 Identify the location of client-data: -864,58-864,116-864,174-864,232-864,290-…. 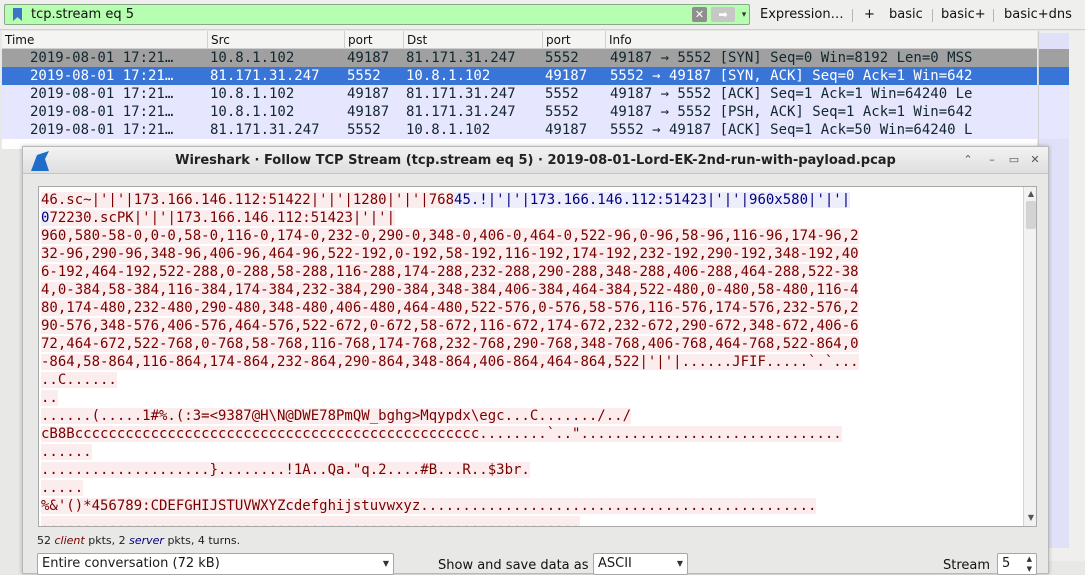
(450, 362).